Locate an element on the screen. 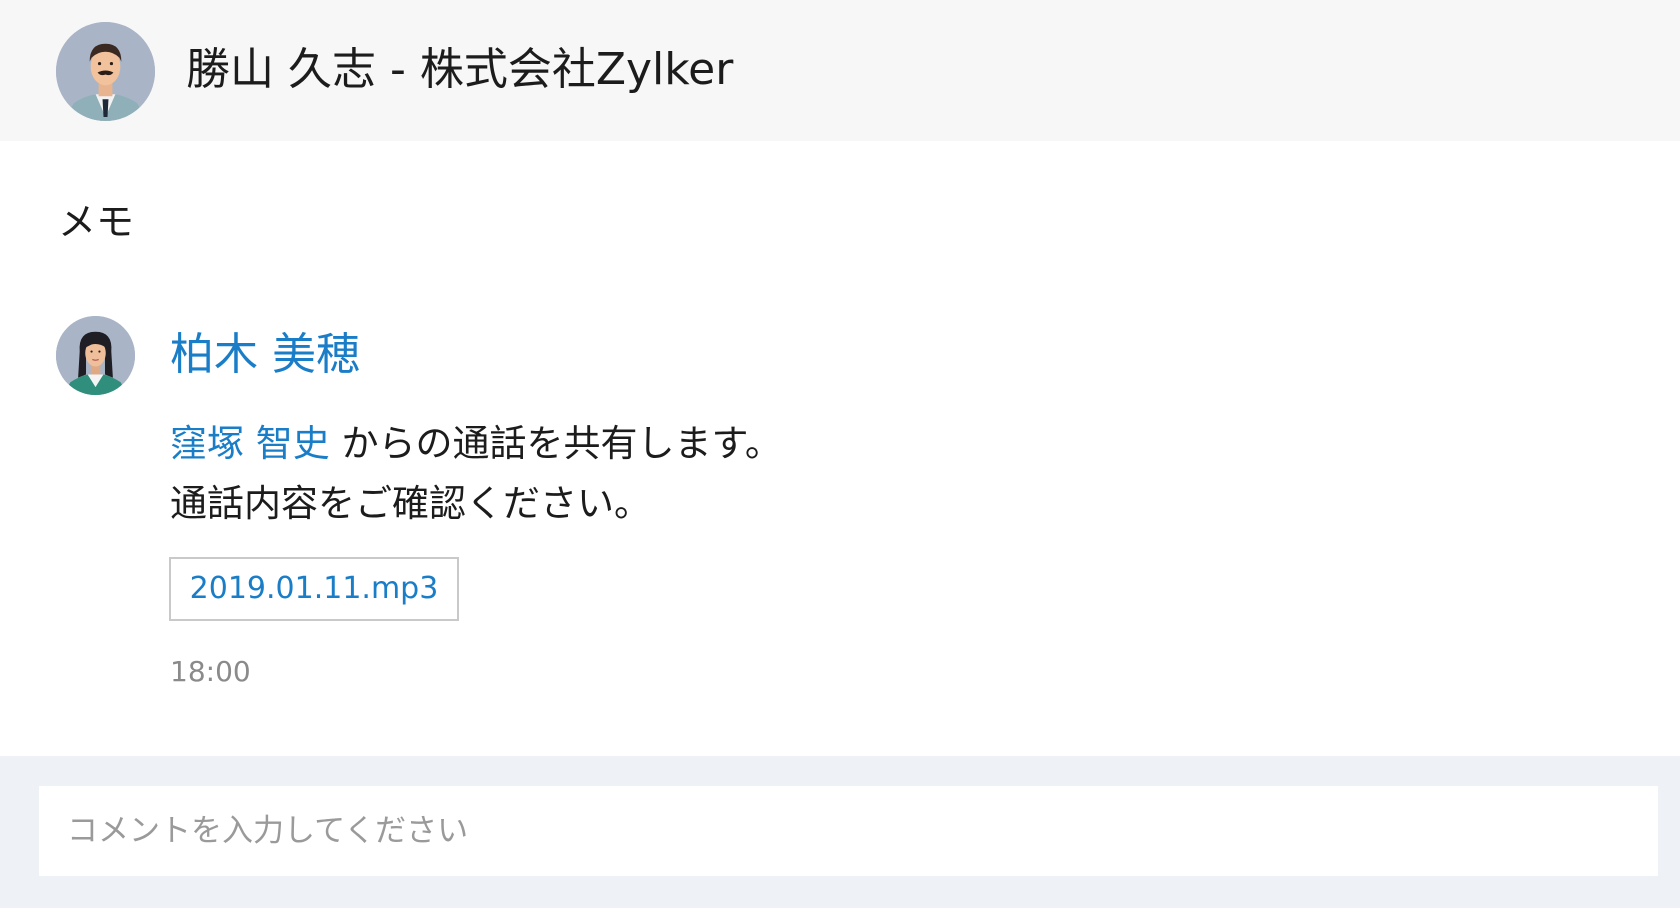 This screenshot has height=908, width=1680. message-text-1: からの通話を共有します。 is located at coordinates (555, 443).